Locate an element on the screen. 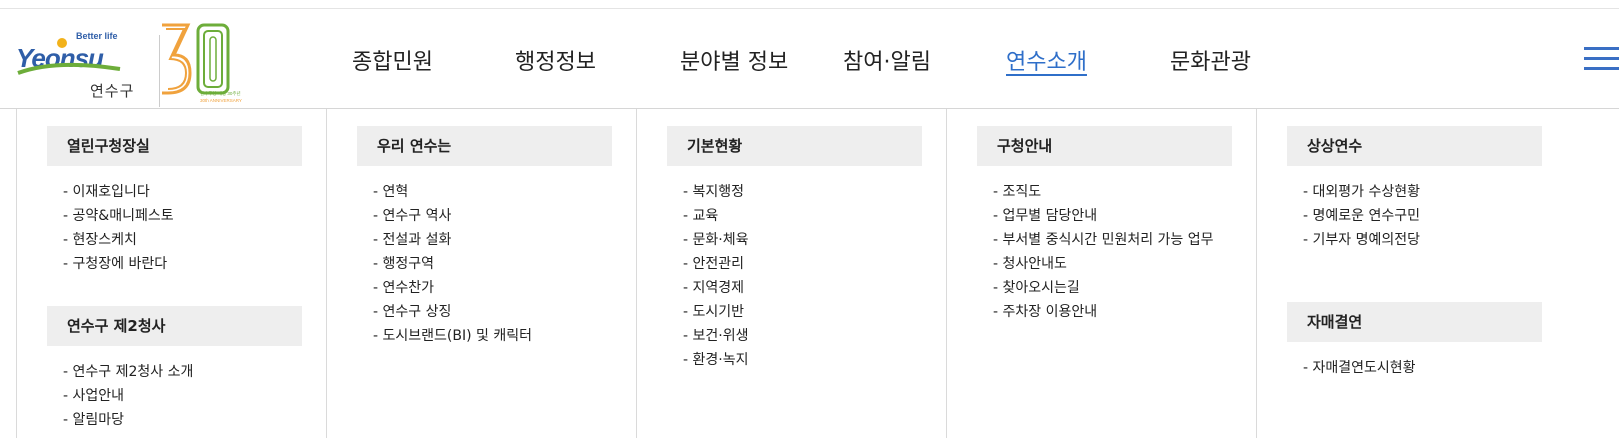  section-title-our-yeonsu: 우리 연수는 is located at coordinates (484, 146).